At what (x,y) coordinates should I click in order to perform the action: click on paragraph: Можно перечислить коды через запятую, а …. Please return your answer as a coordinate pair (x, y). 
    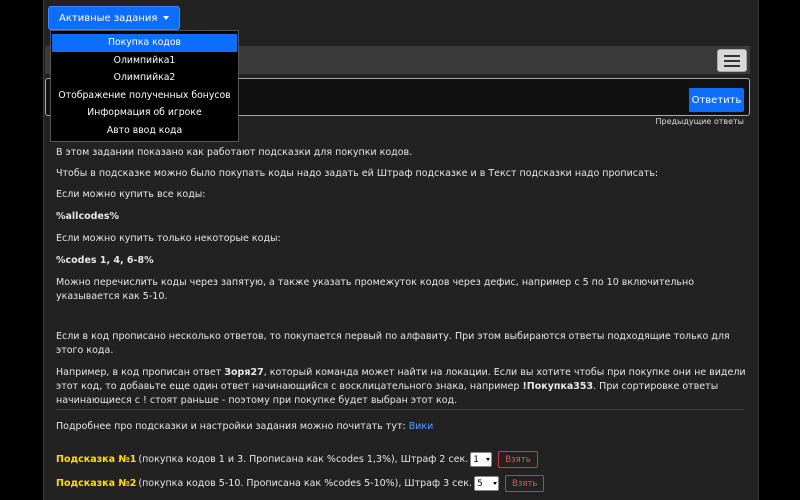
    Looking at the image, I should click on (375, 289).